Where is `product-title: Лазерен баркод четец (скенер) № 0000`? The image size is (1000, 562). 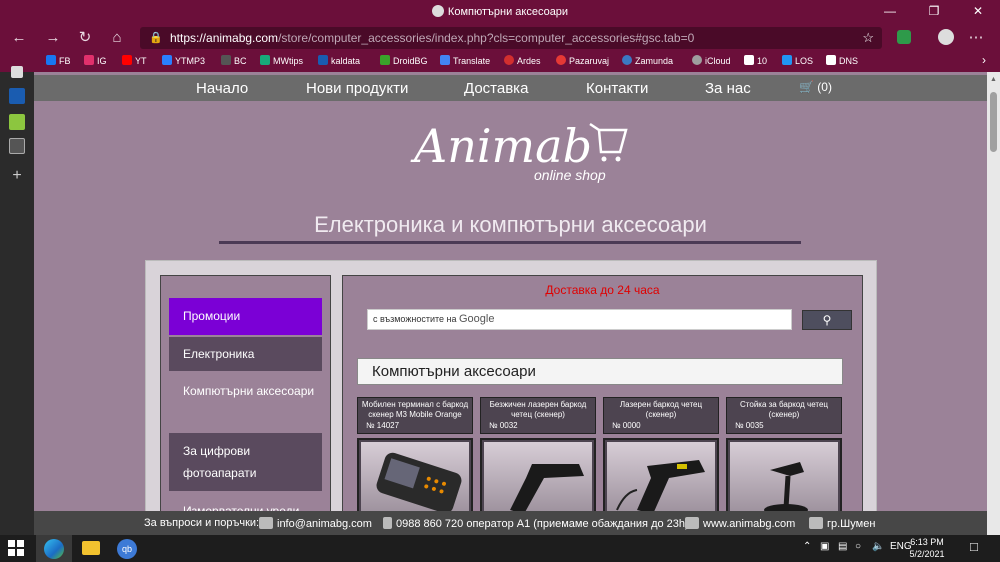 product-title: Лазерен баркод четец (скенер) № 0000 is located at coordinates (661, 415).